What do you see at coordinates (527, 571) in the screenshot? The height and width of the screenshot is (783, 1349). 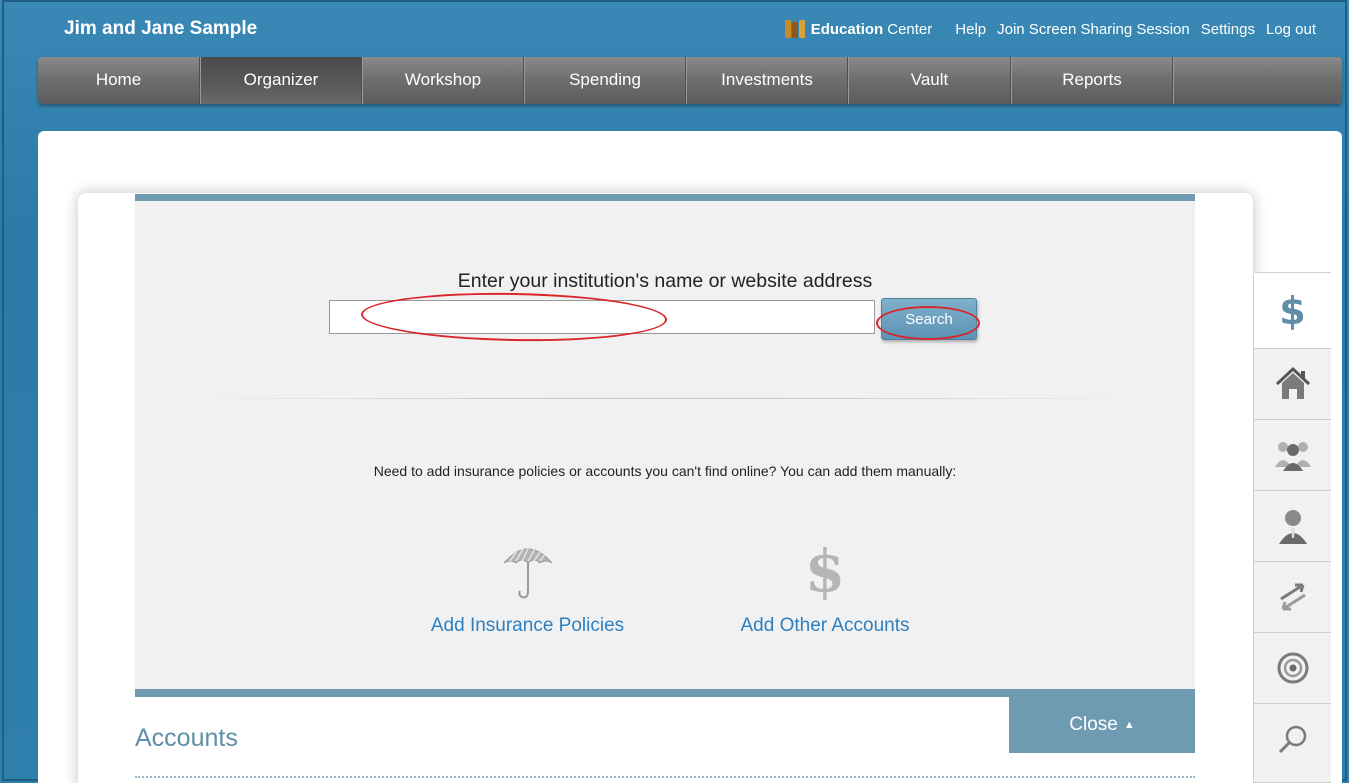 I see `umbrella-icon` at bounding box center [527, 571].